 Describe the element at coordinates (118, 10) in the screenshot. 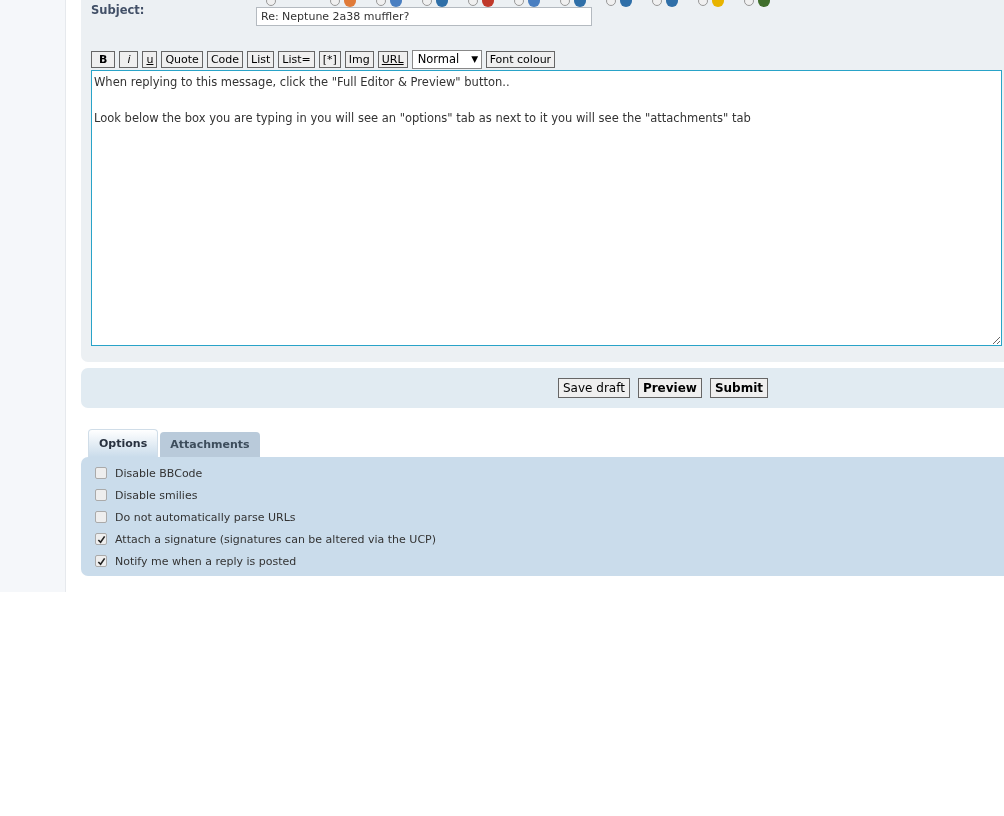

I see `subject-label: Subject:` at that location.